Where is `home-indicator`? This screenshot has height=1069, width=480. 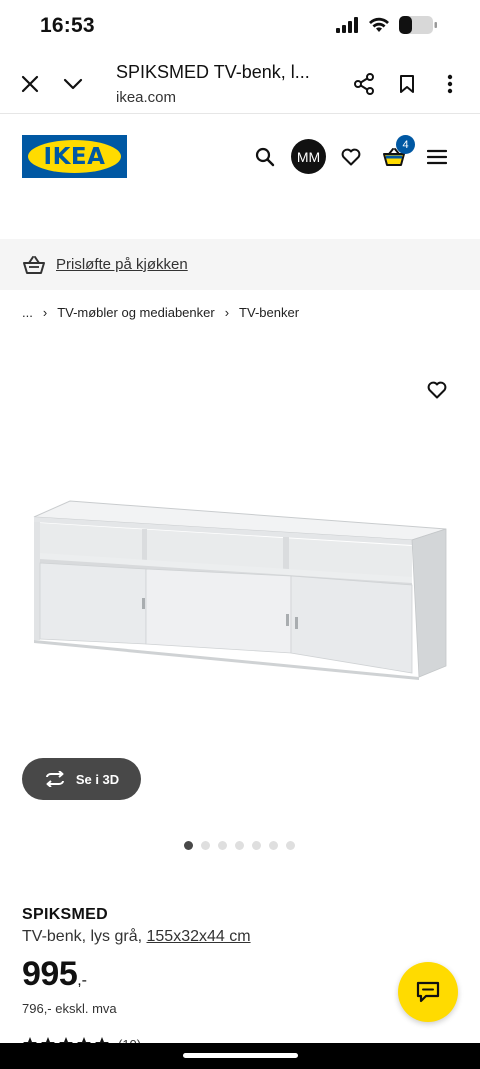 home-indicator is located at coordinates (240, 1055).